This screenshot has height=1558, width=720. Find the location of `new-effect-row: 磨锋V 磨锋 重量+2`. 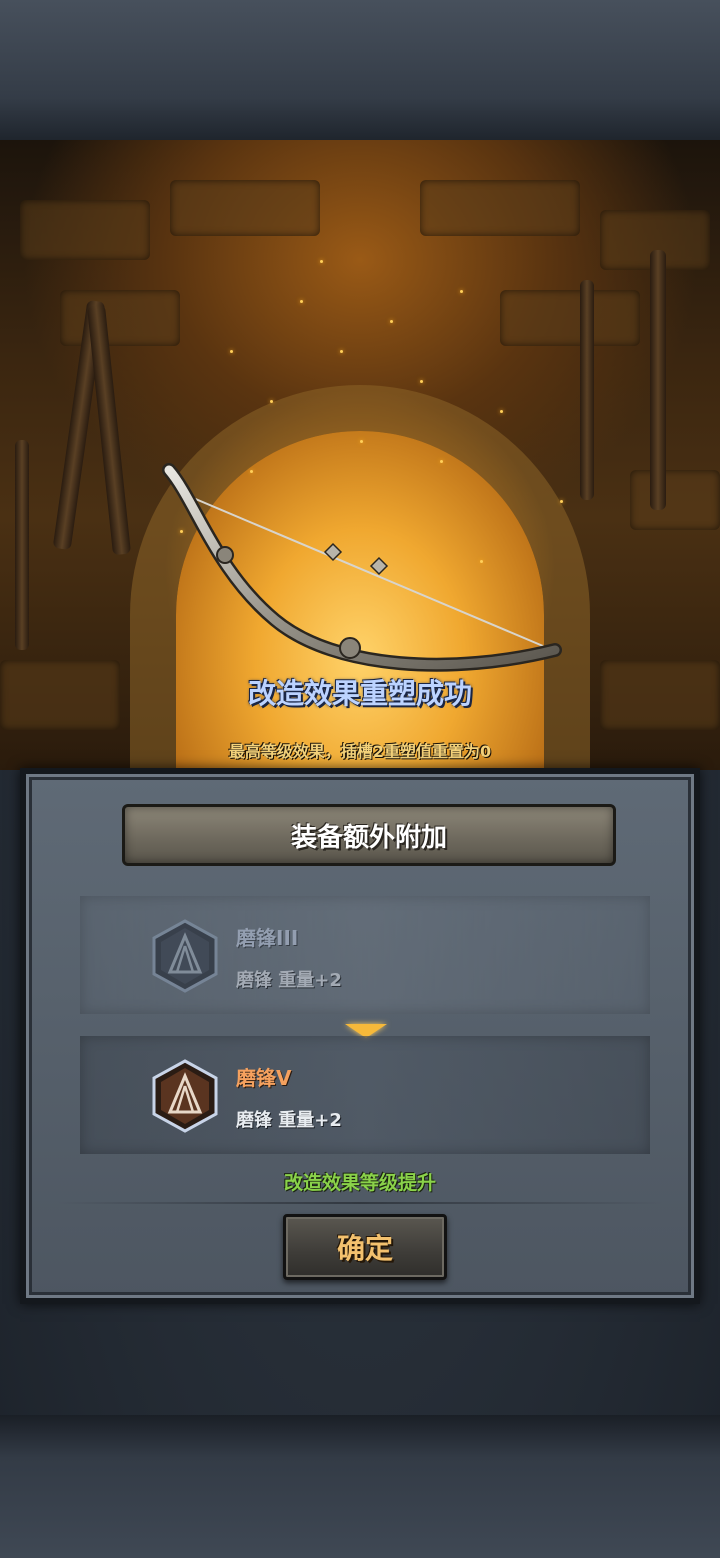

new-effect-row: 磨锋V 磨锋 重量+2 is located at coordinates (365, 1095).